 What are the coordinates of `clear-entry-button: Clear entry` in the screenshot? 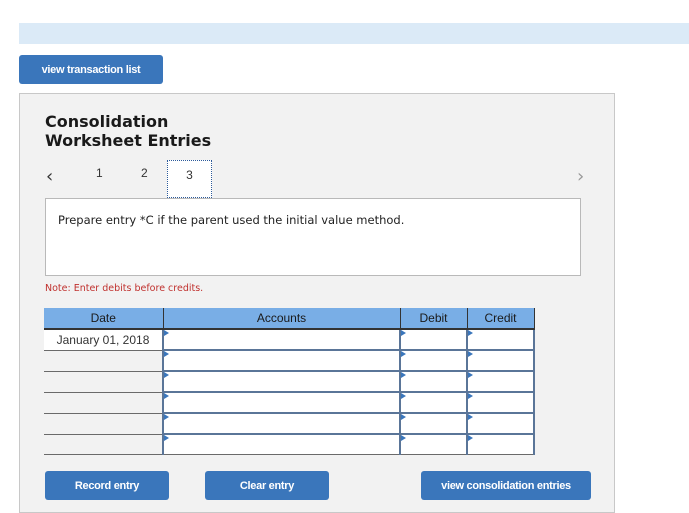 It's located at (267, 485).